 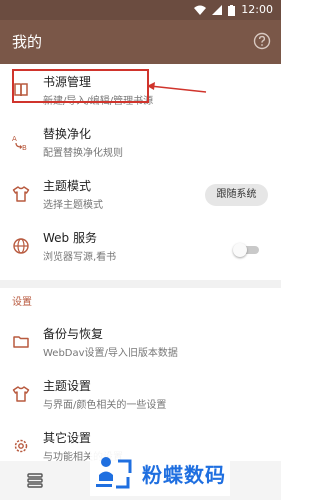 I want to click on svg-text: A, so click(x=14, y=139).